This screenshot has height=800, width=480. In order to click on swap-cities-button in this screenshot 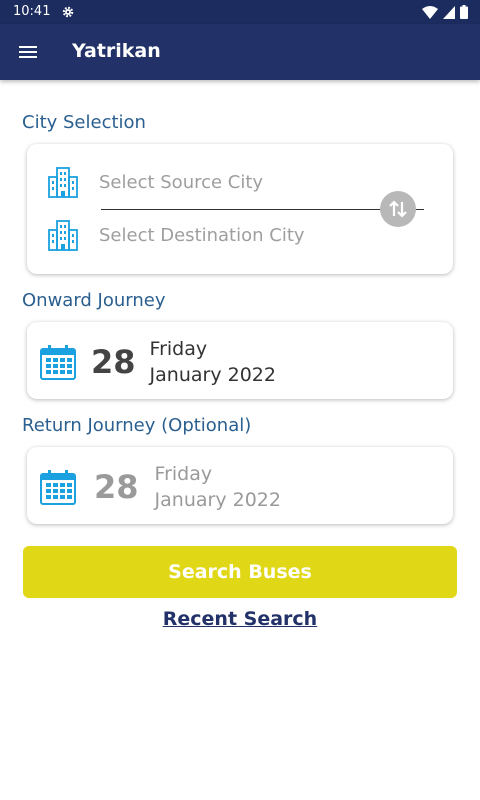, I will do `click(398, 209)`.